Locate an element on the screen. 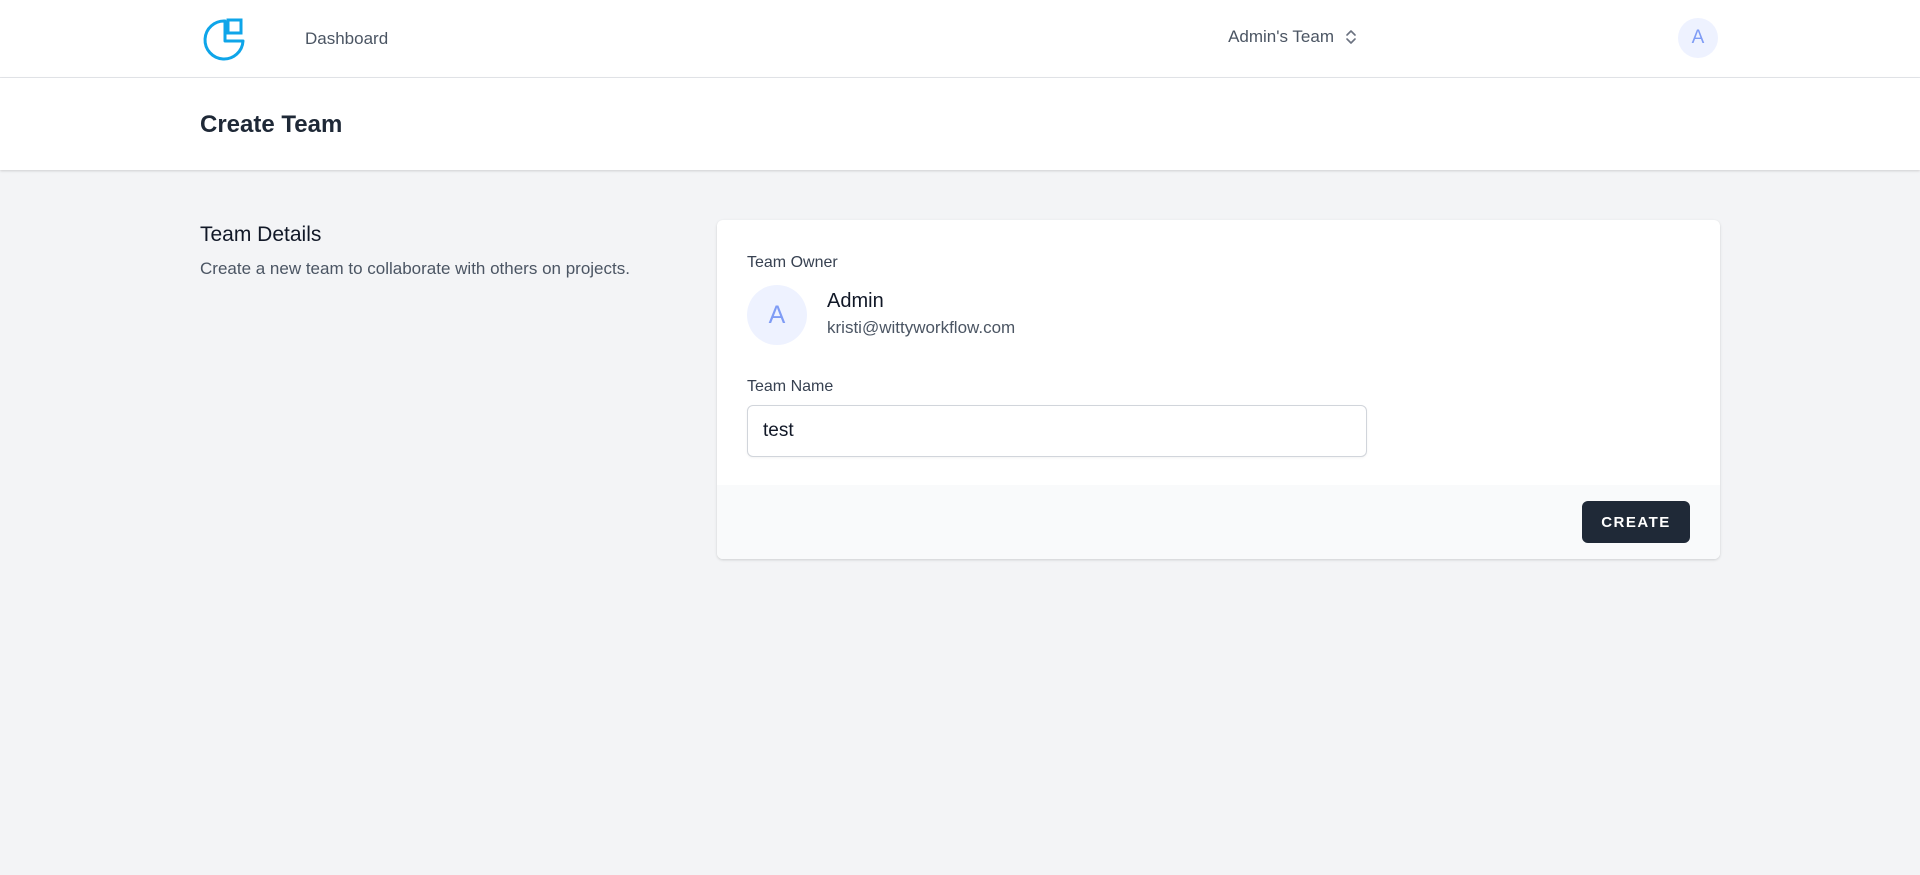 Image resolution: width=1920 pixels, height=875 pixels. nav-link-dashboard: Dashboard is located at coordinates (346, 39).